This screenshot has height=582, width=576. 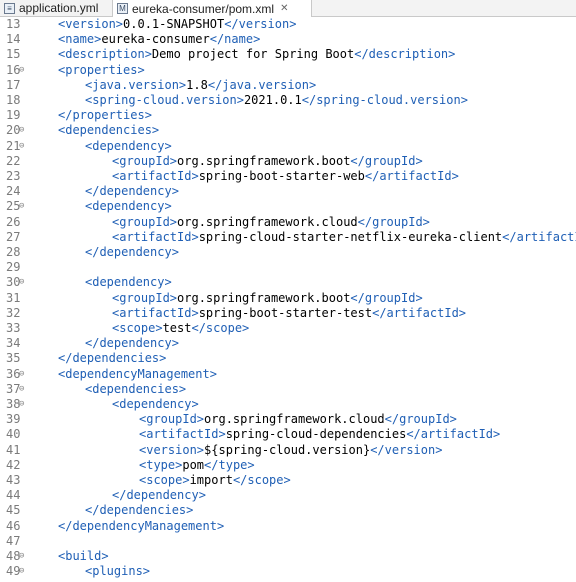 I want to click on code-line: 47, so click(x=288, y=541).